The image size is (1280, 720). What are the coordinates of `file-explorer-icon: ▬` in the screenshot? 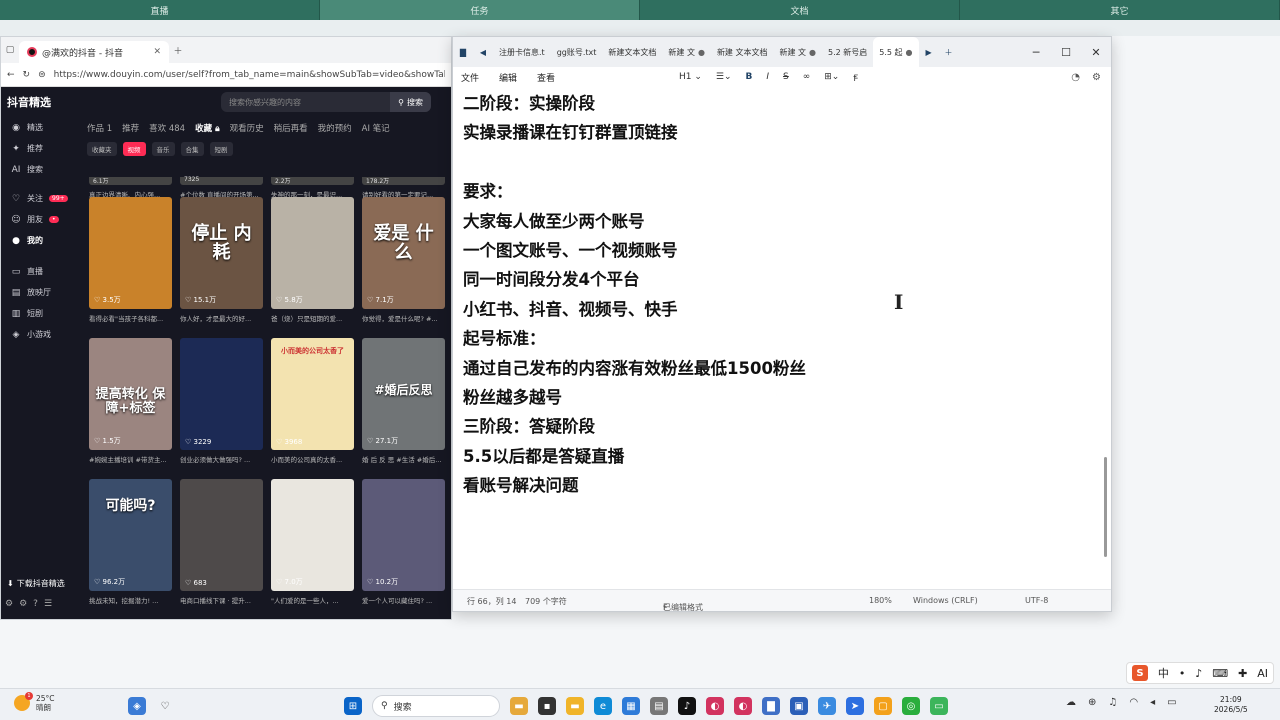 It's located at (519, 706).